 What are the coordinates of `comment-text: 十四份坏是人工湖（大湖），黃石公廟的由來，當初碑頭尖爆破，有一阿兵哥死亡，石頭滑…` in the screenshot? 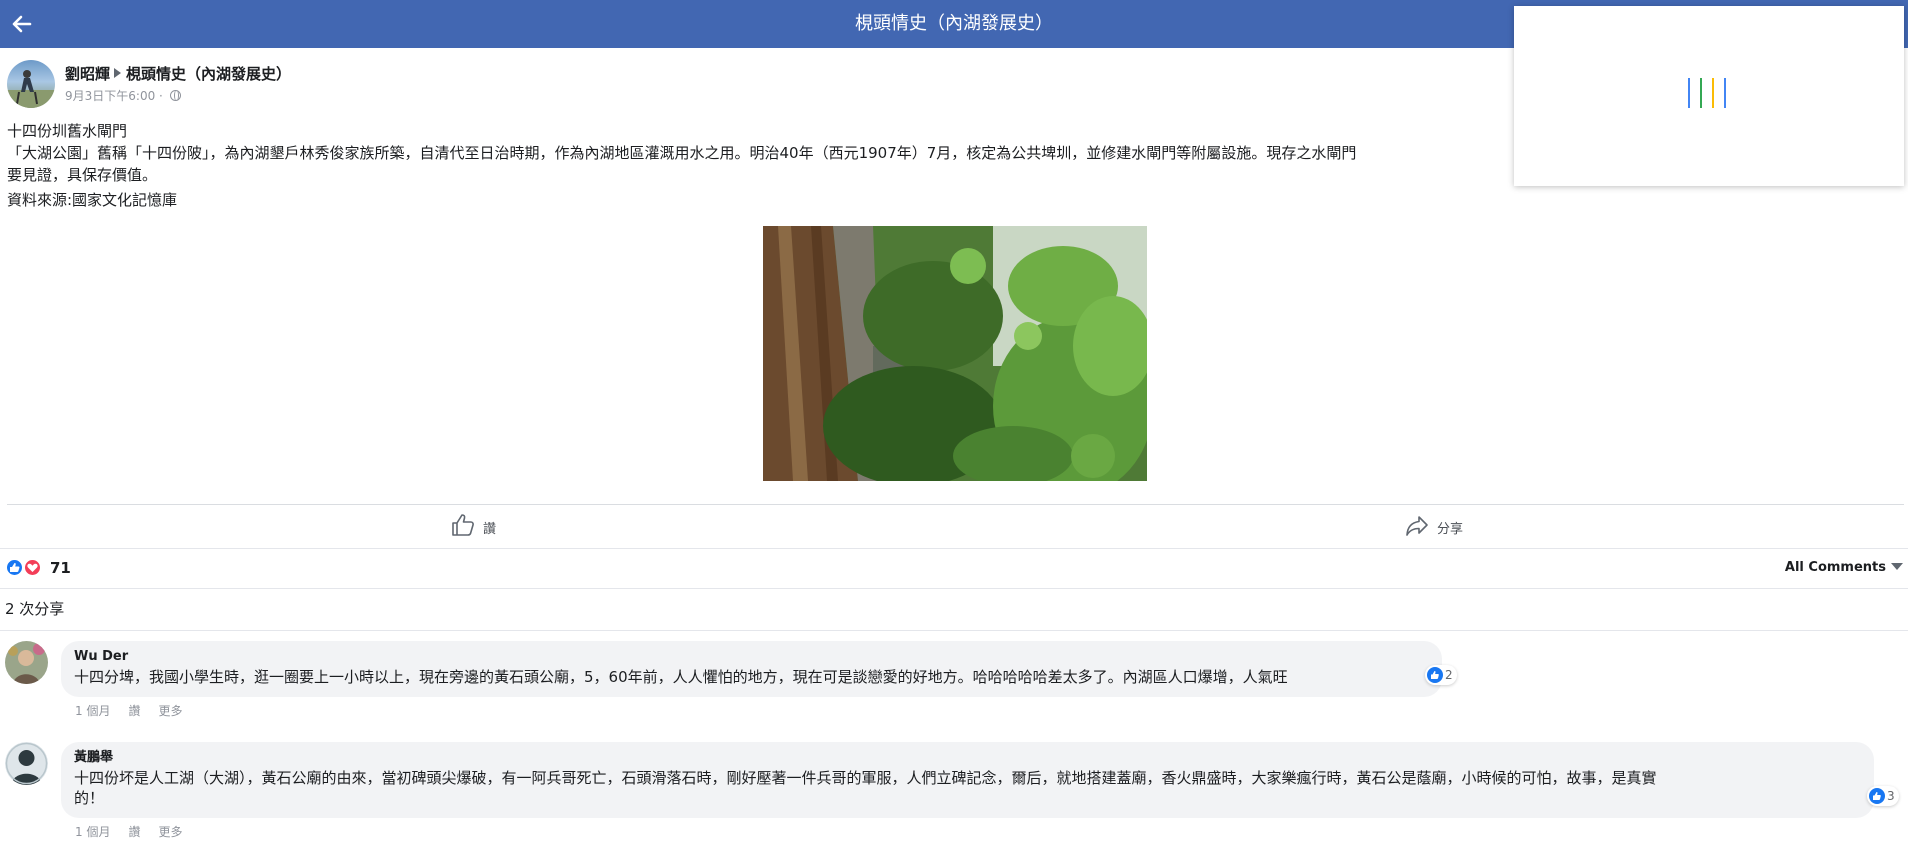 It's located at (968, 788).